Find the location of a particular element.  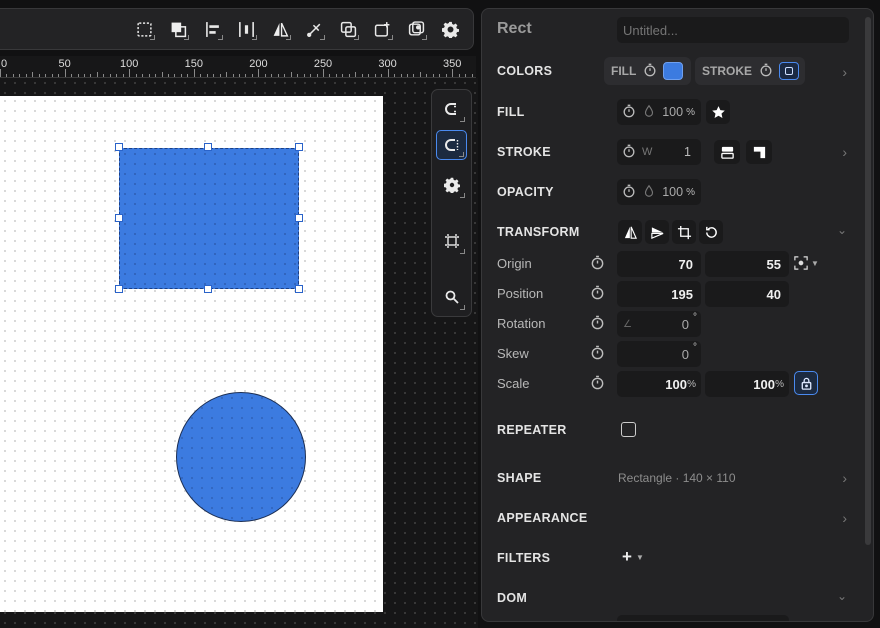

origin-anchor-icon is located at coordinates (801, 263).